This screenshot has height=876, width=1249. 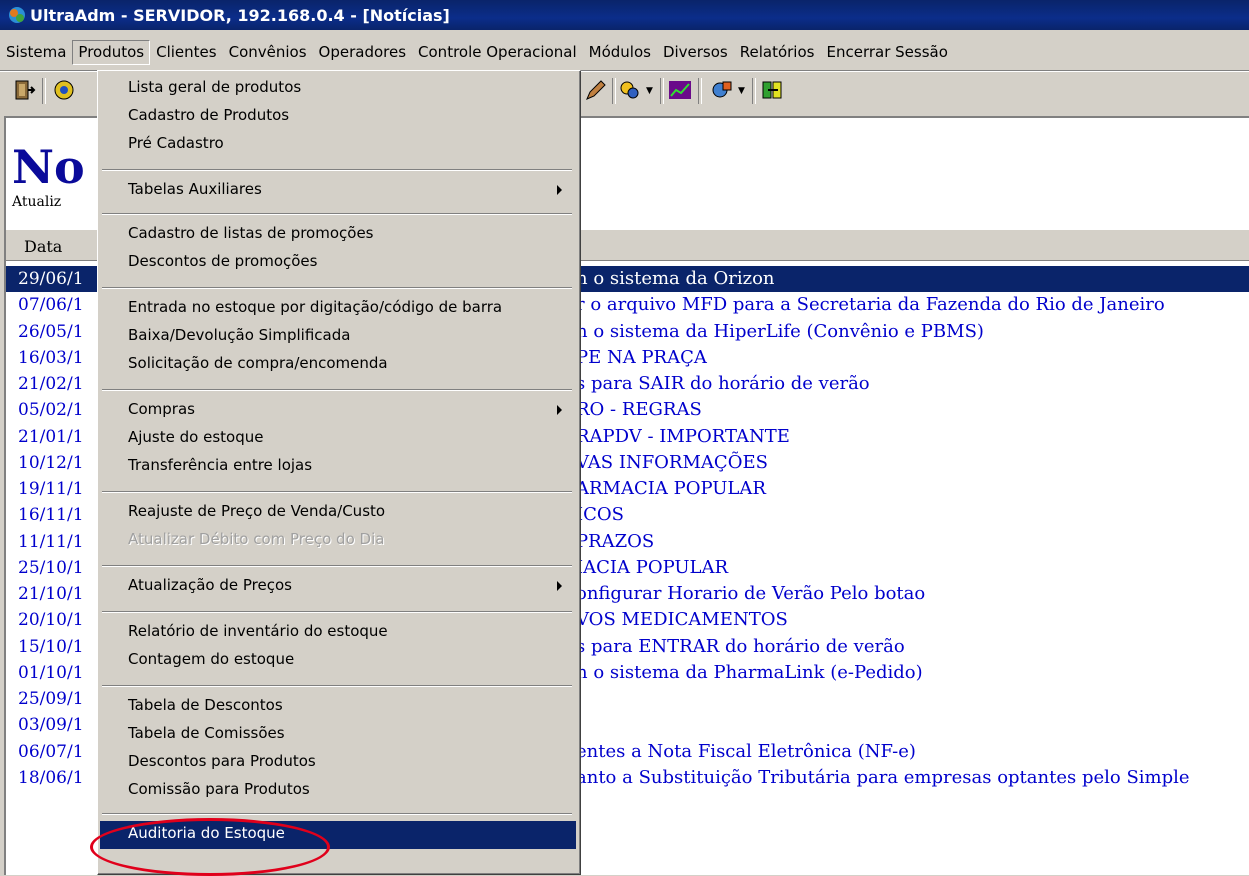 What do you see at coordinates (36, 52) in the screenshot?
I see `menu-sistema: Sistema` at bounding box center [36, 52].